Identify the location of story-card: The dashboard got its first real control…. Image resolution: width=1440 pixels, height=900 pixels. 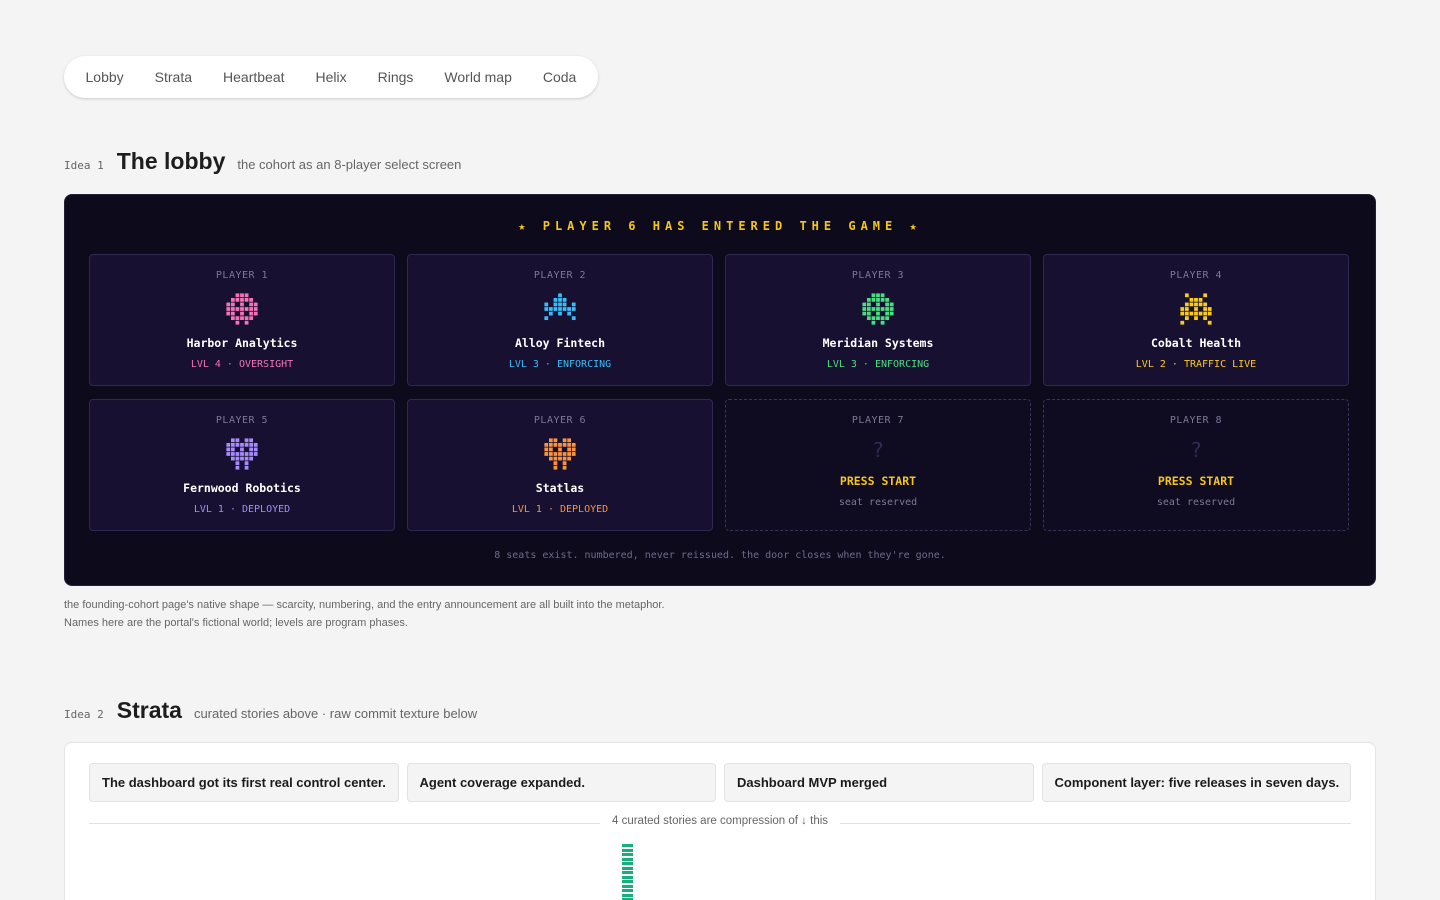
(244, 782).